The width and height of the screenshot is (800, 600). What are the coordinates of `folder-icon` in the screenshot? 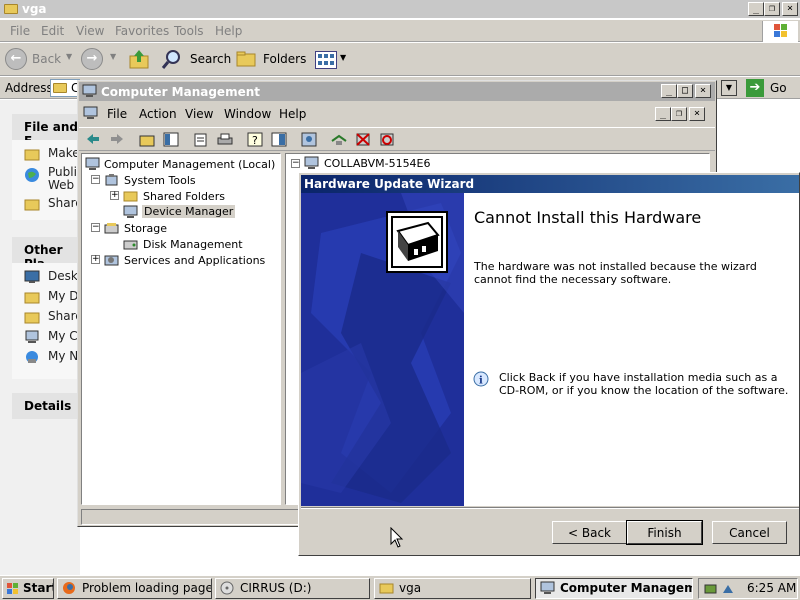 It's located at (386, 588).